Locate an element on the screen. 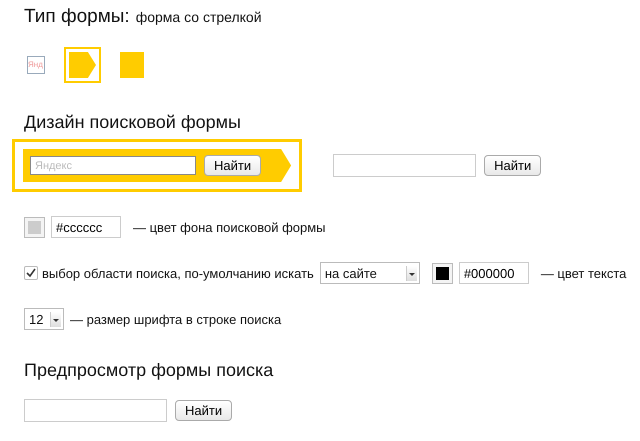  checkbox is located at coordinates (31, 273).